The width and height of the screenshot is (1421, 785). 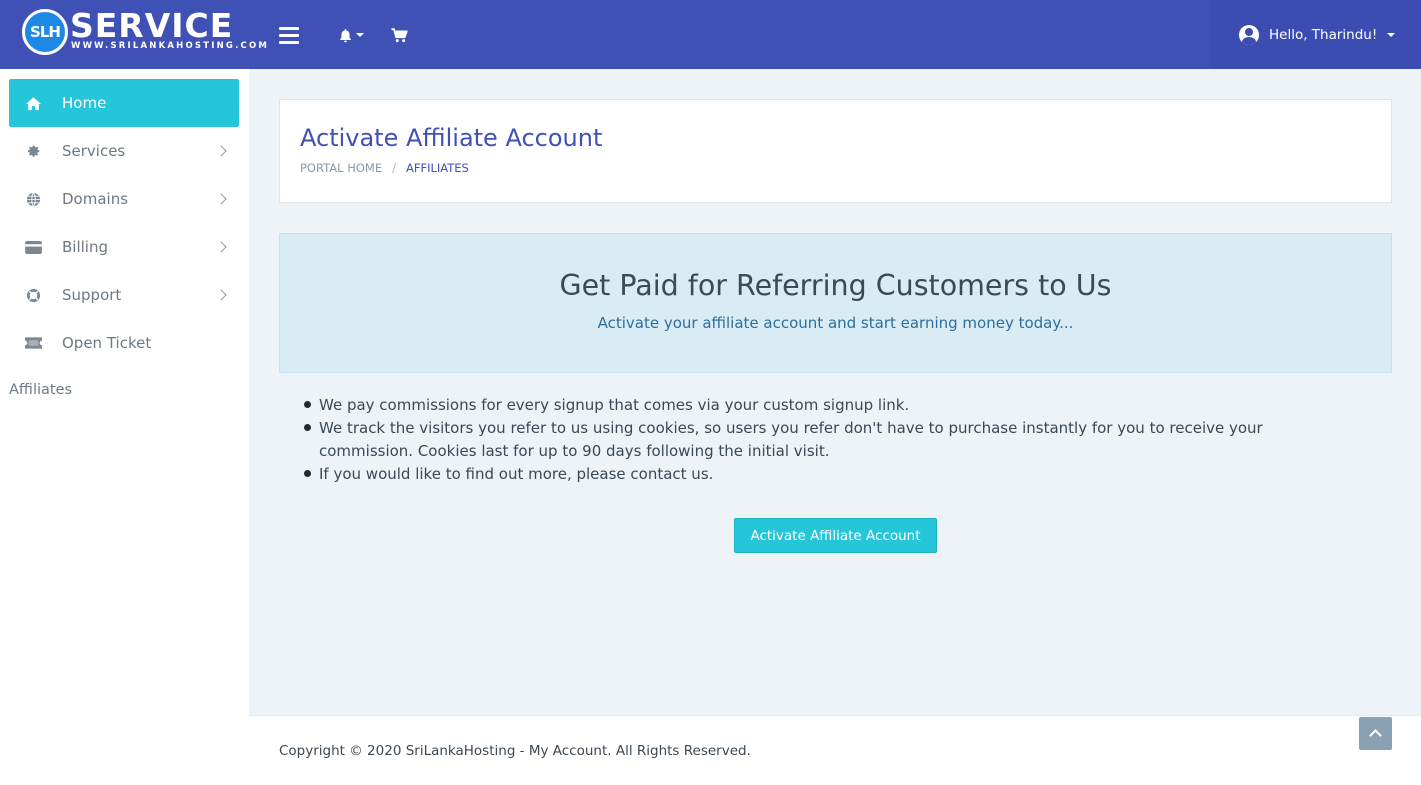 I want to click on sidebar-item-label: Home, so click(x=84, y=103).